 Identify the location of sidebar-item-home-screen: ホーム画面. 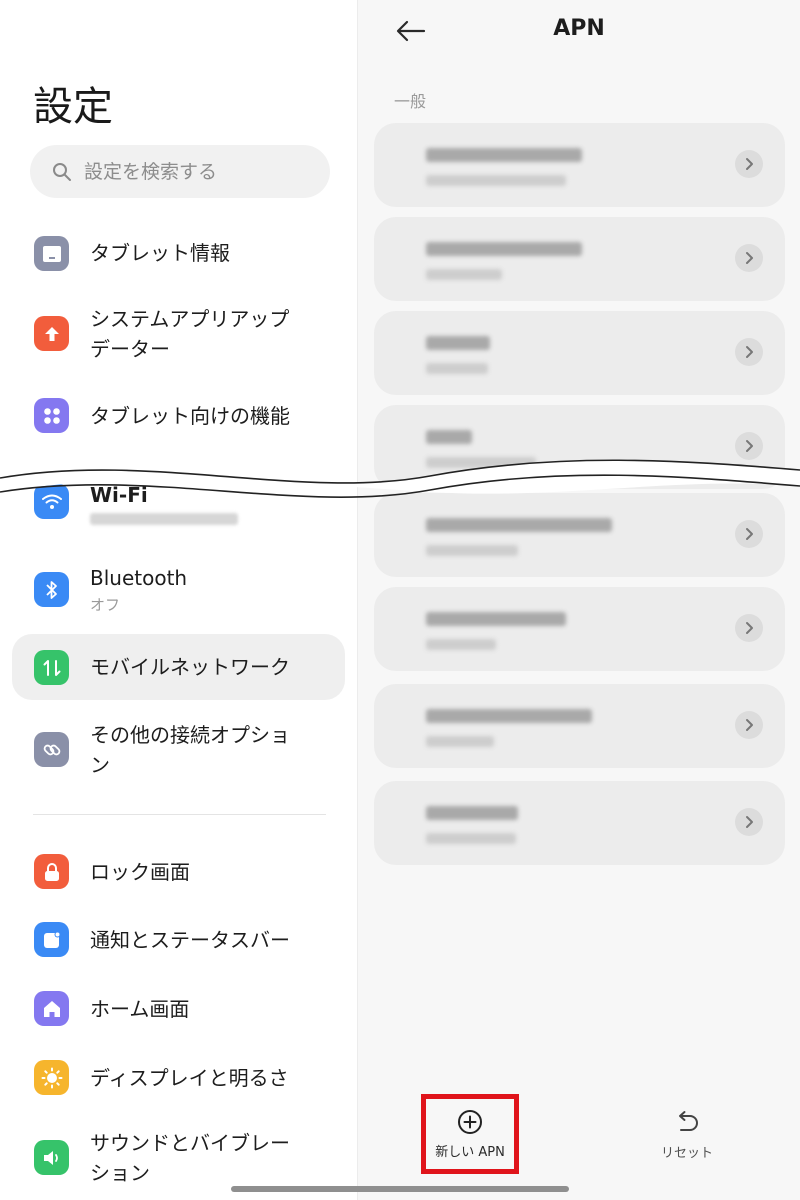
(178, 1009).